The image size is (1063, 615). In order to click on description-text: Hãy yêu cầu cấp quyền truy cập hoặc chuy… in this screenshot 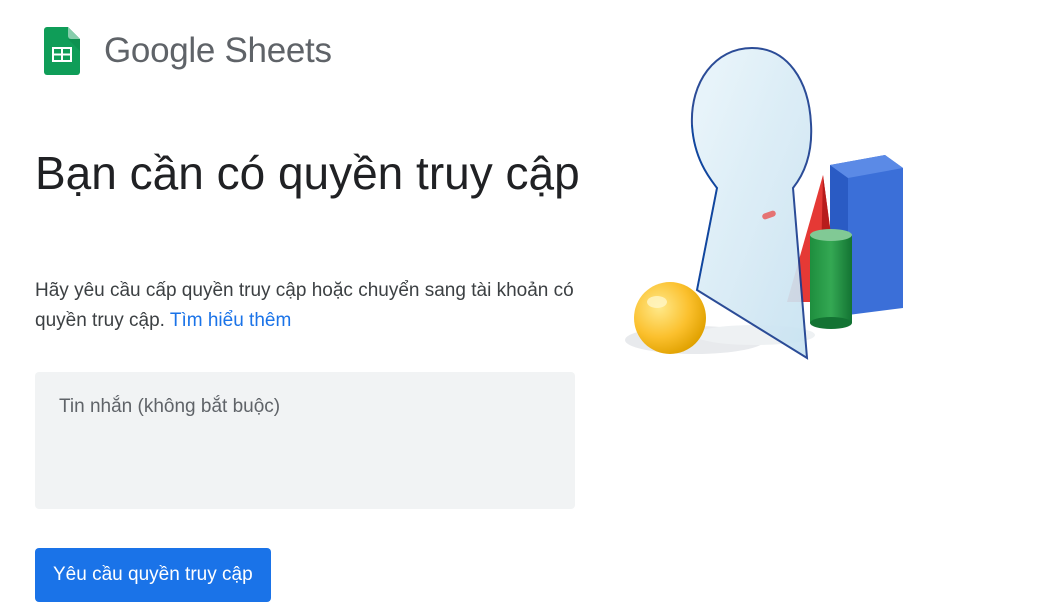, I will do `click(304, 305)`.